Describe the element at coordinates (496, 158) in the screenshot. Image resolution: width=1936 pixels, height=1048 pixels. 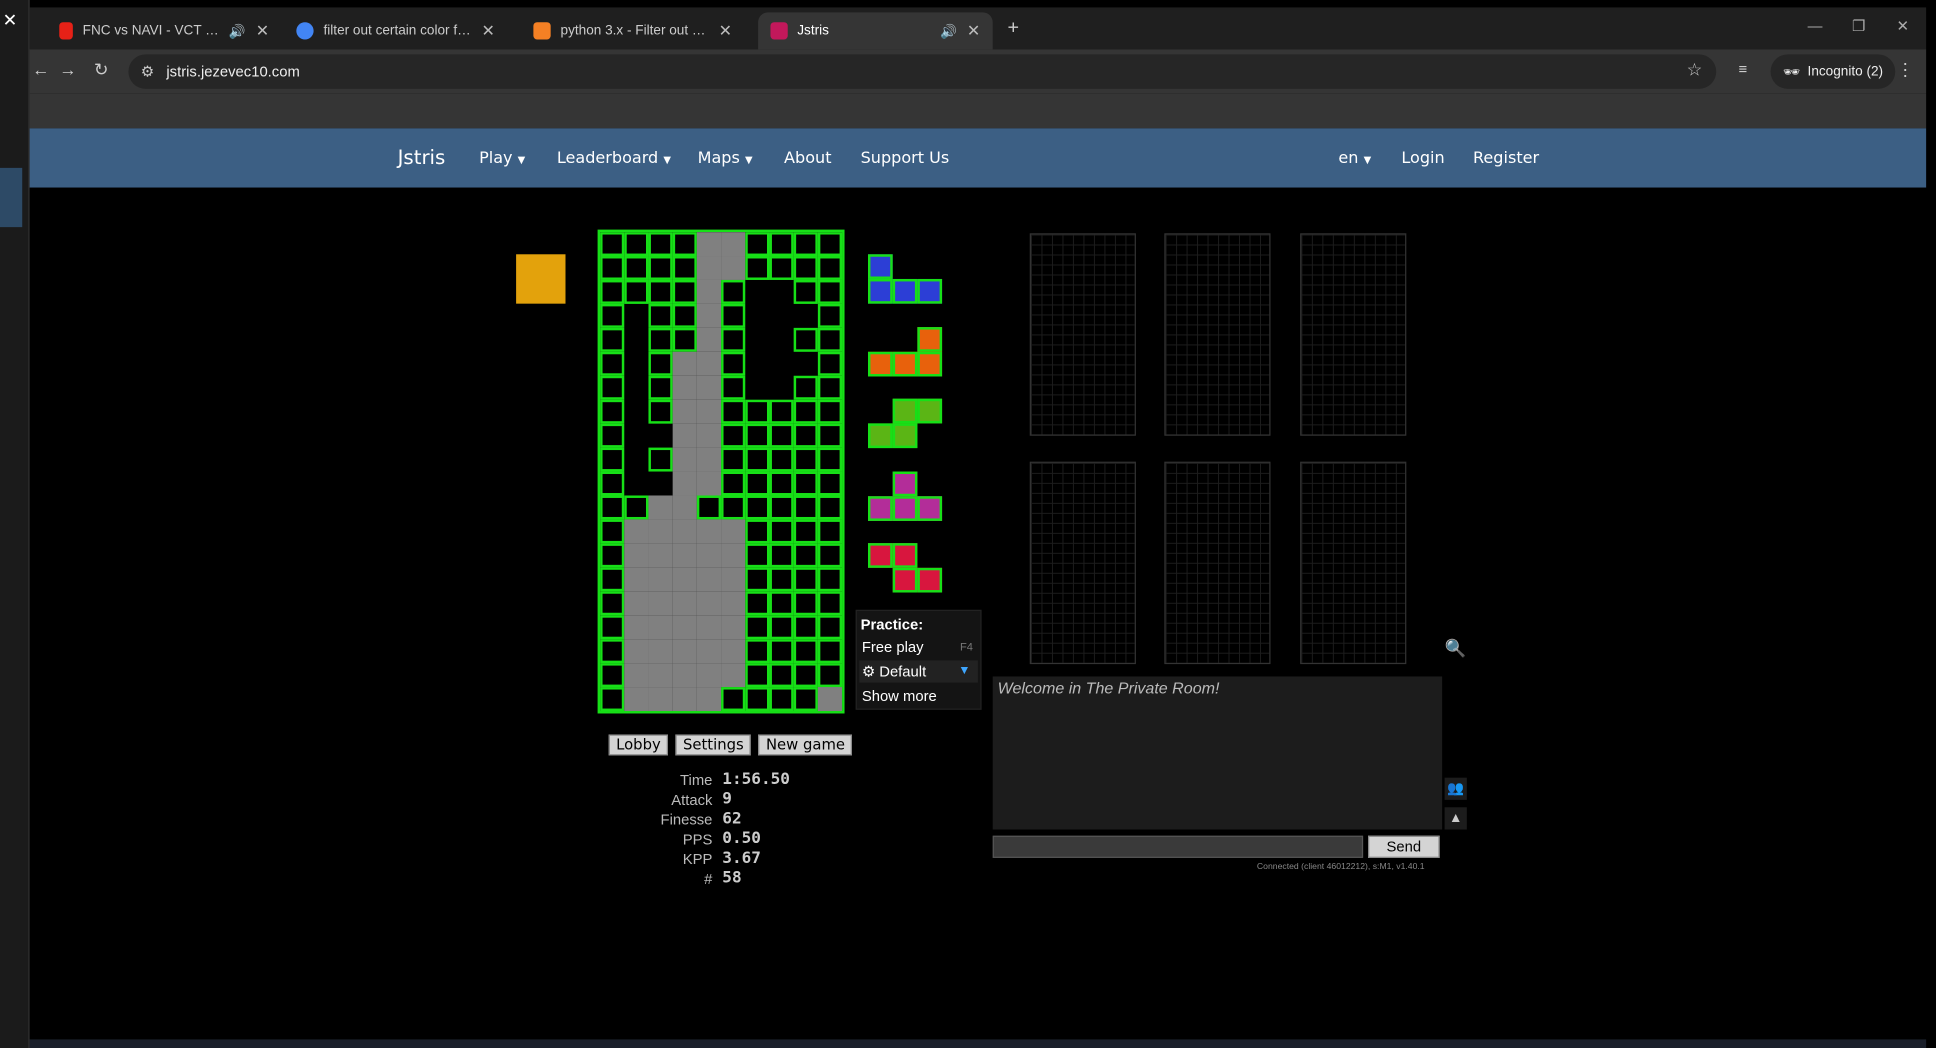
I see `nav-play-label: Play` at that location.